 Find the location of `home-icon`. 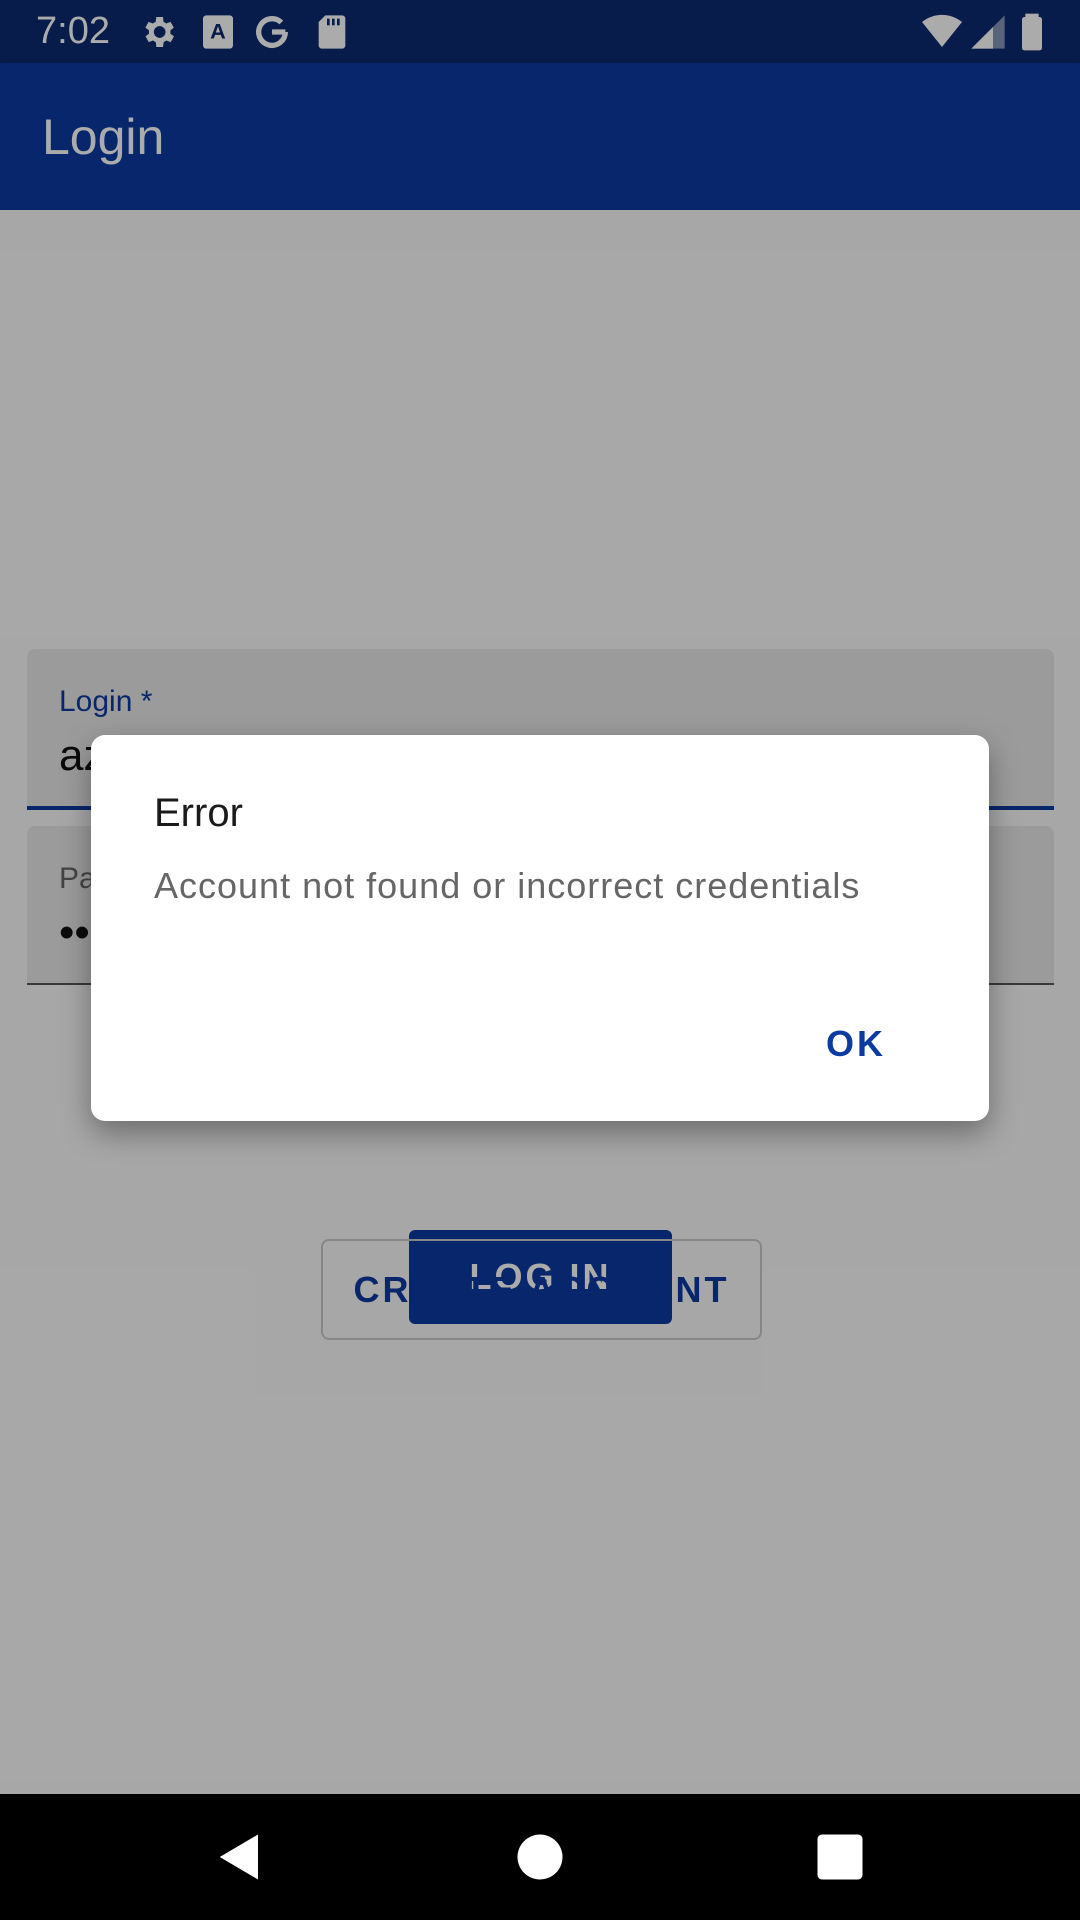

home-icon is located at coordinates (540, 1857).